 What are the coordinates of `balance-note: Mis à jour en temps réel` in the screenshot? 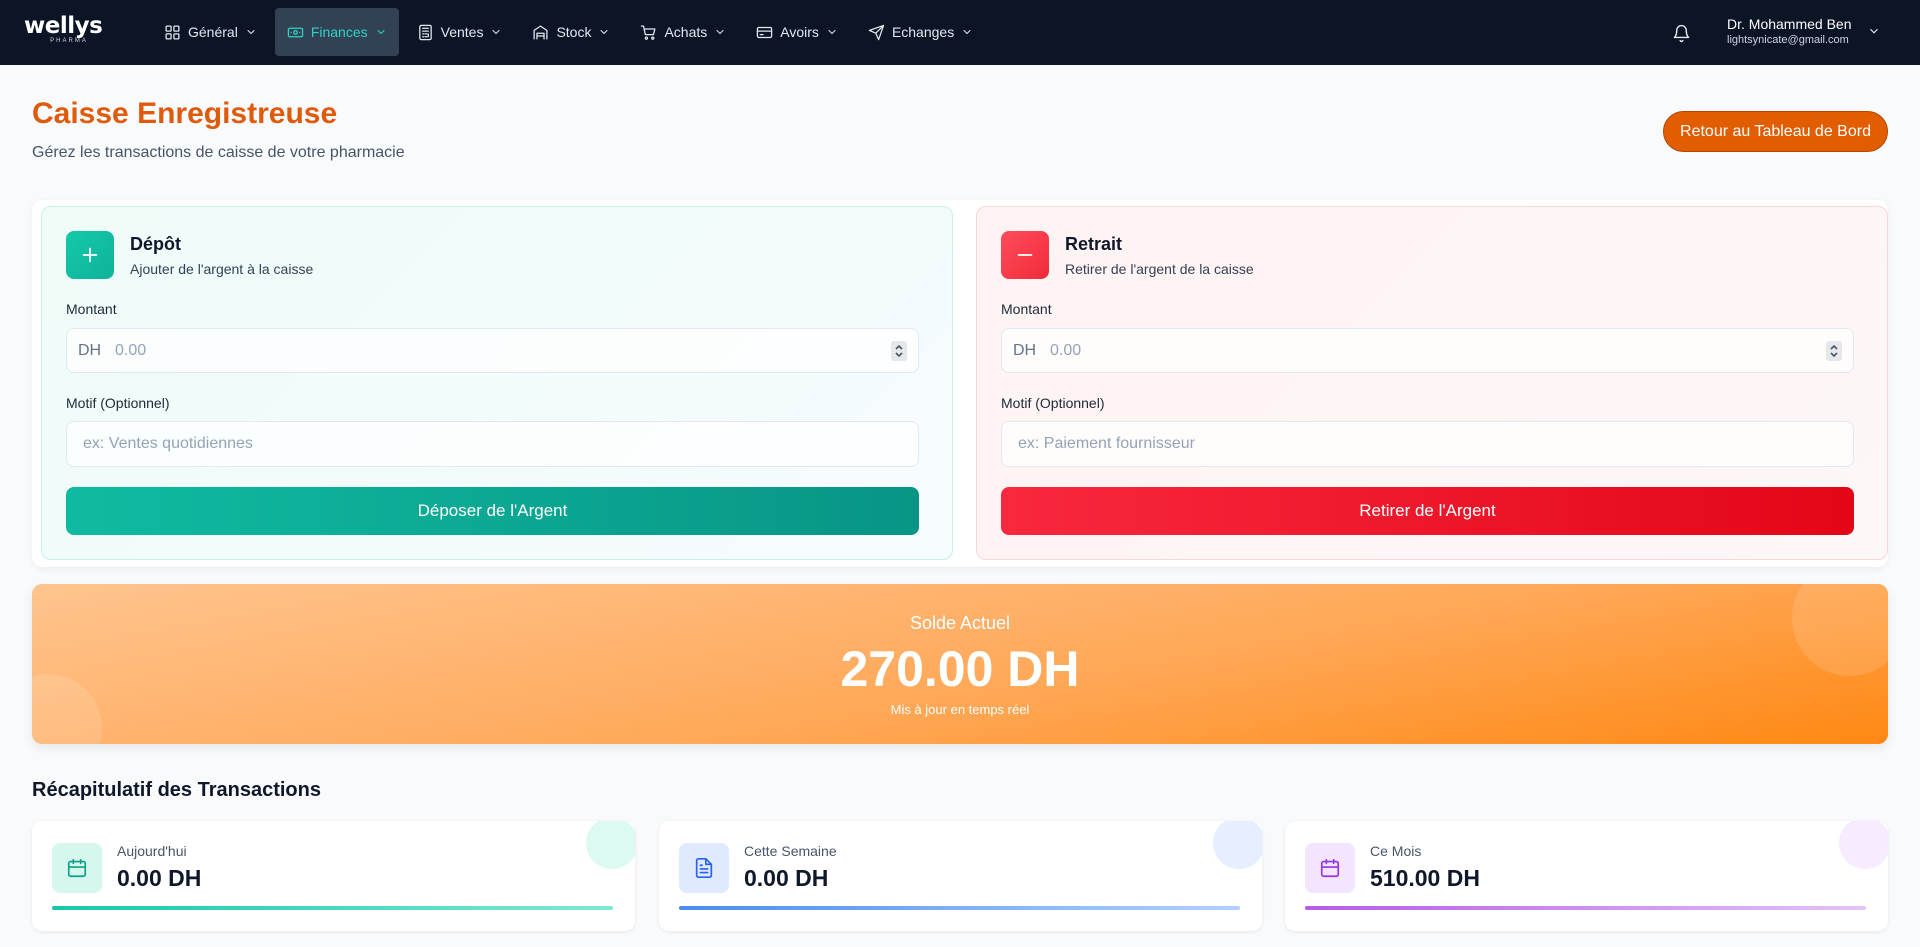 It's located at (960, 709).